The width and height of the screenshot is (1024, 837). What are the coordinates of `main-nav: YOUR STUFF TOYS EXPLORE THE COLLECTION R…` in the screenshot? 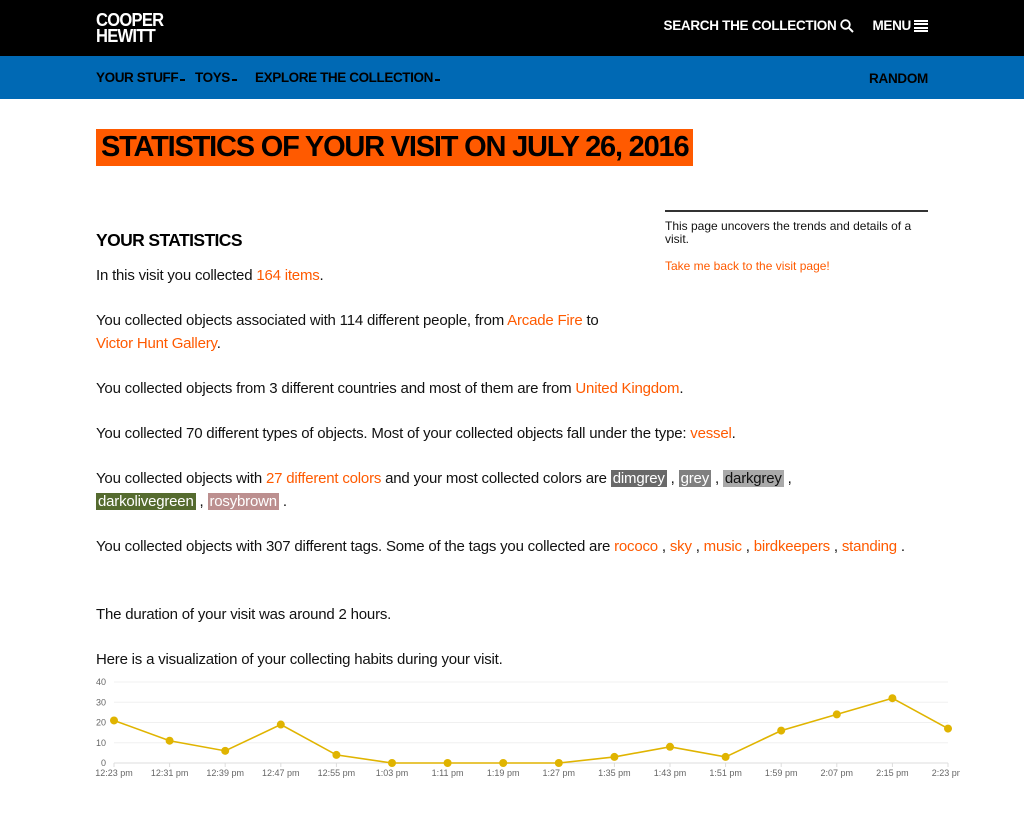 It's located at (512, 77).